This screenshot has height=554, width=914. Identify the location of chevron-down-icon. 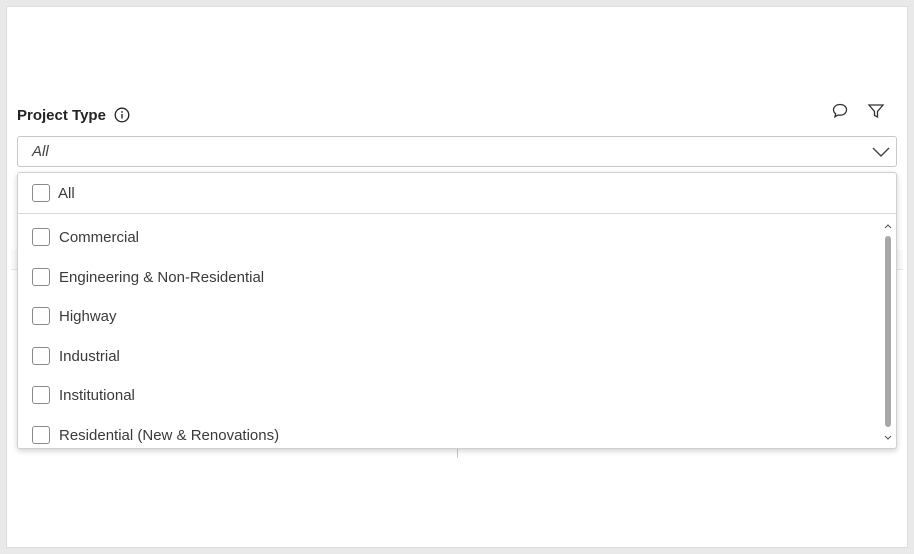
(881, 152).